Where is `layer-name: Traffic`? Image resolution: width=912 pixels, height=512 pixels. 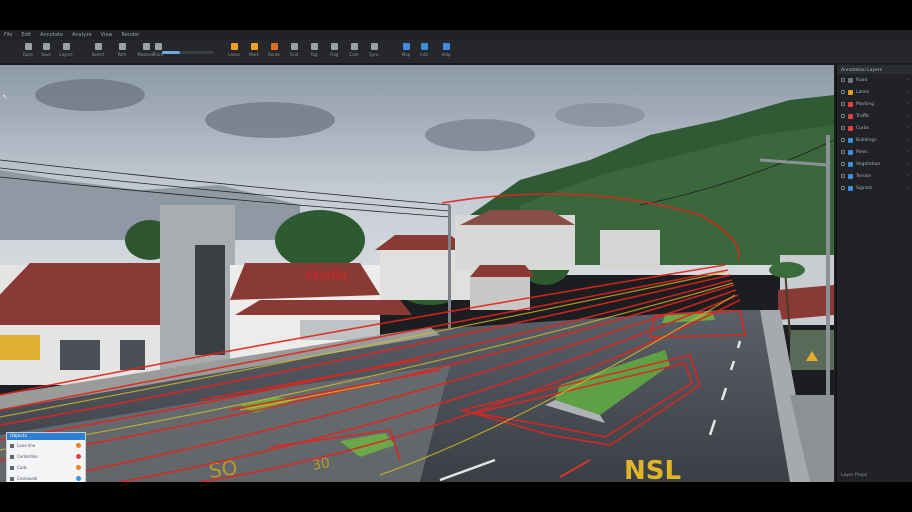
layer-name: Traffic is located at coordinates (863, 116).